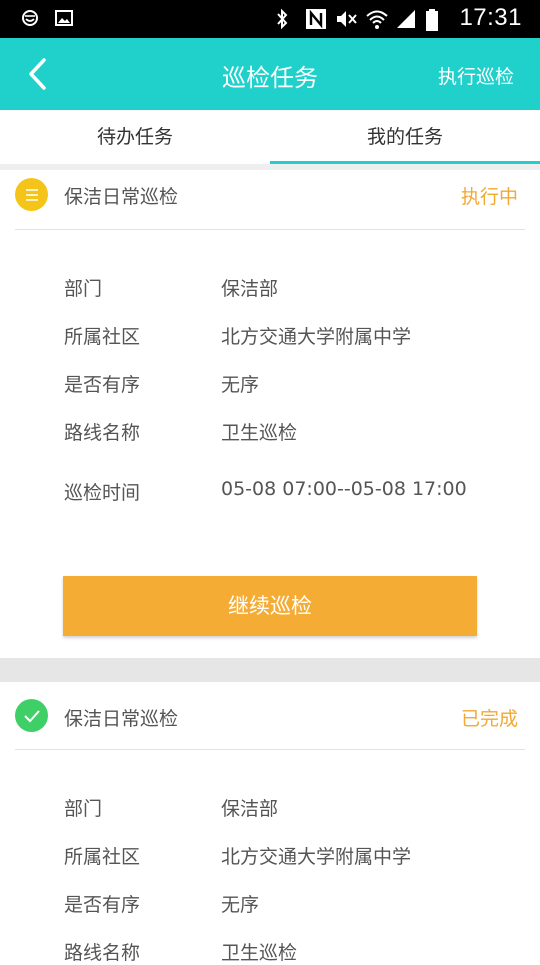 Image resolution: width=540 pixels, height=965 pixels. What do you see at coordinates (270, 19) in the screenshot?
I see `status-bar: 17:31` at bounding box center [270, 19].